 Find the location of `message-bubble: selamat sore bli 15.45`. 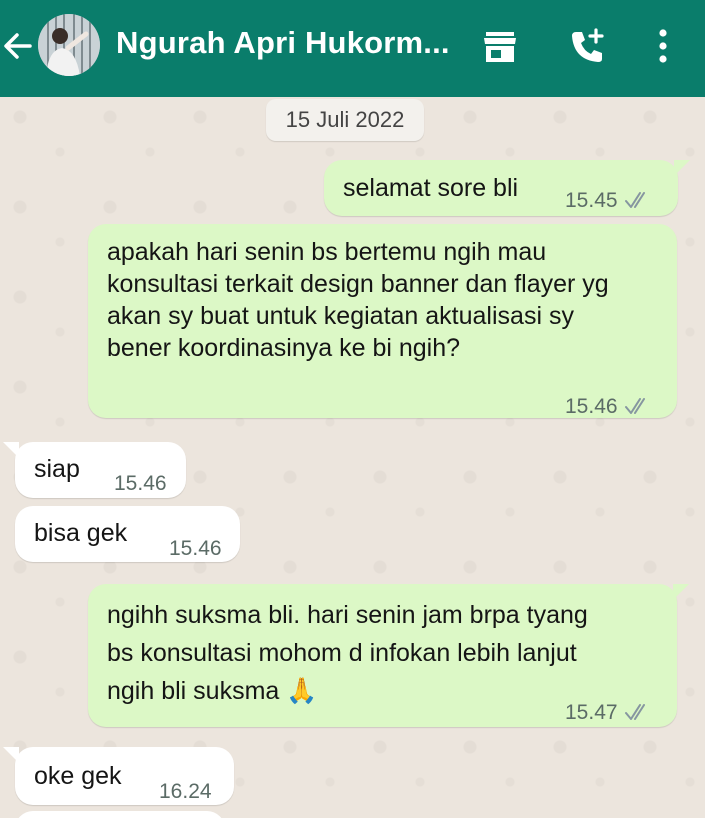

message-bubble: selamat sore bli 15.45 is located at coordinates (507, 189).